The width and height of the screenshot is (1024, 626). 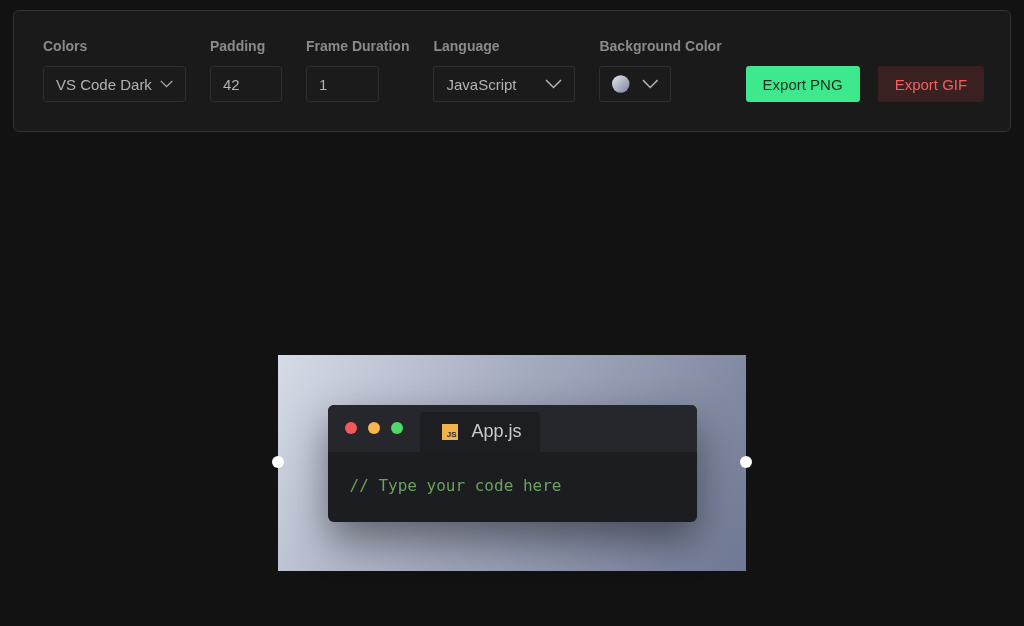 What do you see at coordinates (449, 431) in the screenshot?
I see `js-file-icon: JS` at bounding box center [449, 431].